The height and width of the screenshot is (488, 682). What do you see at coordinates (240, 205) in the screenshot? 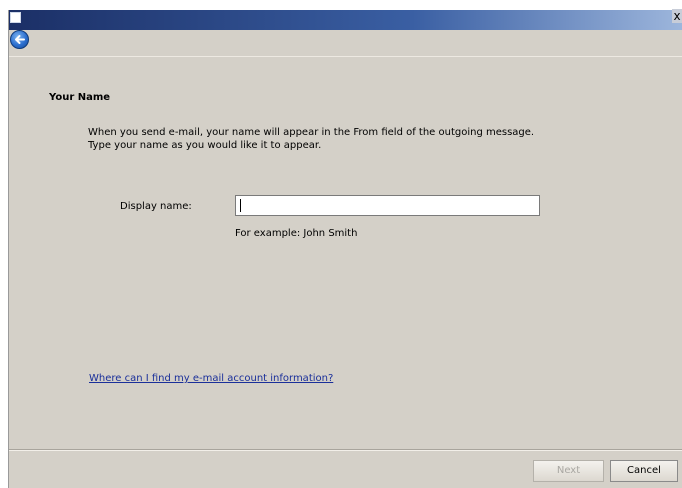
I see `text-caret` at bounding box center [240, 205].